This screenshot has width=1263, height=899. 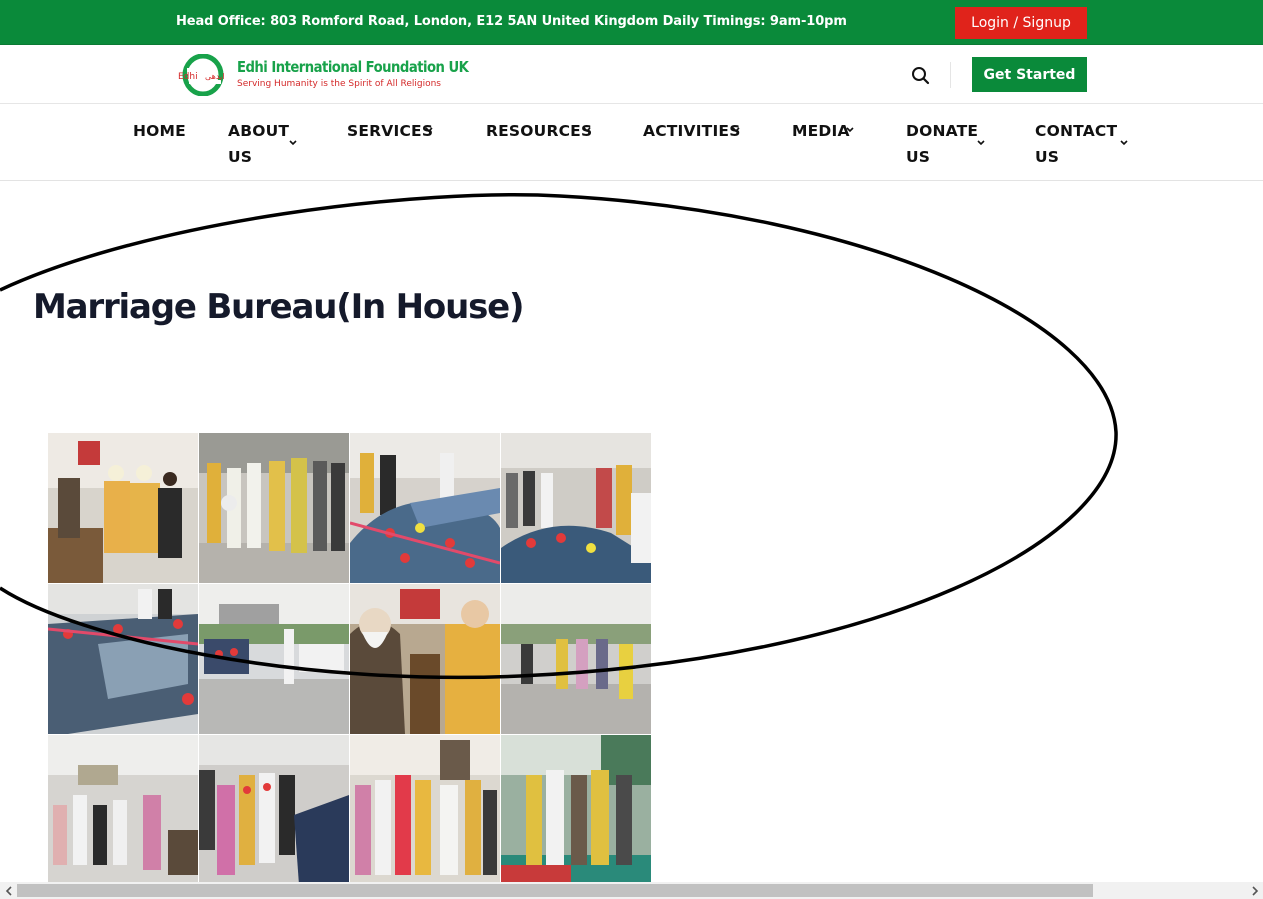 What do you see at coordinates (353, 67) in the screenshot?
I see `logo-title: Edhi International Foundation UK` at bounding box center [353, 67].